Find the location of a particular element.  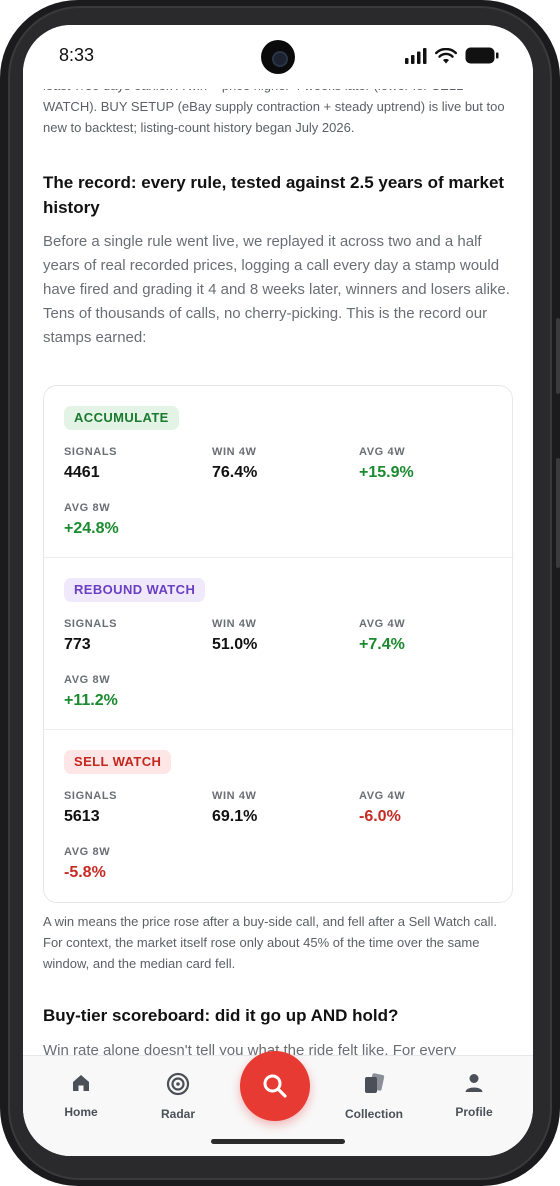

stat-value: 51.0% is located at coordinates (235, 644).